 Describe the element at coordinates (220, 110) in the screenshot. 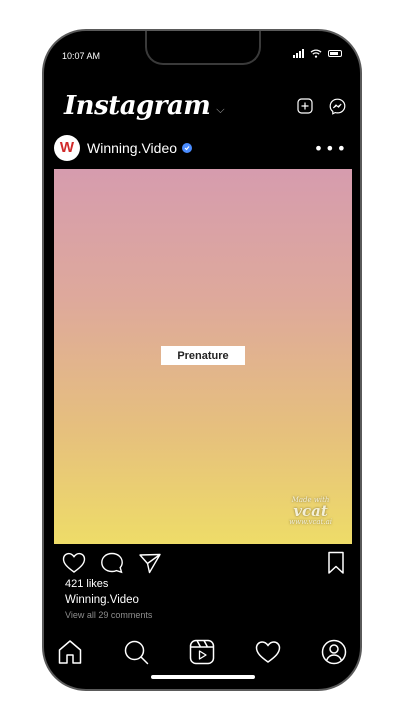

I see `chevron-down-icon: ⌵` at that location.